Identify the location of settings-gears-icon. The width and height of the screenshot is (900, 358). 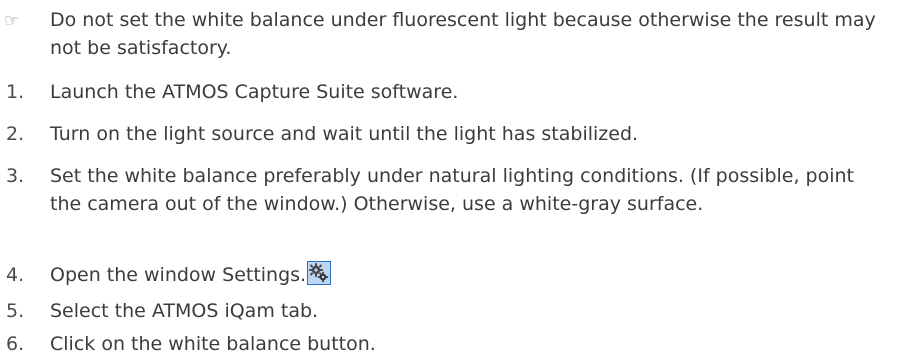
(319, 273).